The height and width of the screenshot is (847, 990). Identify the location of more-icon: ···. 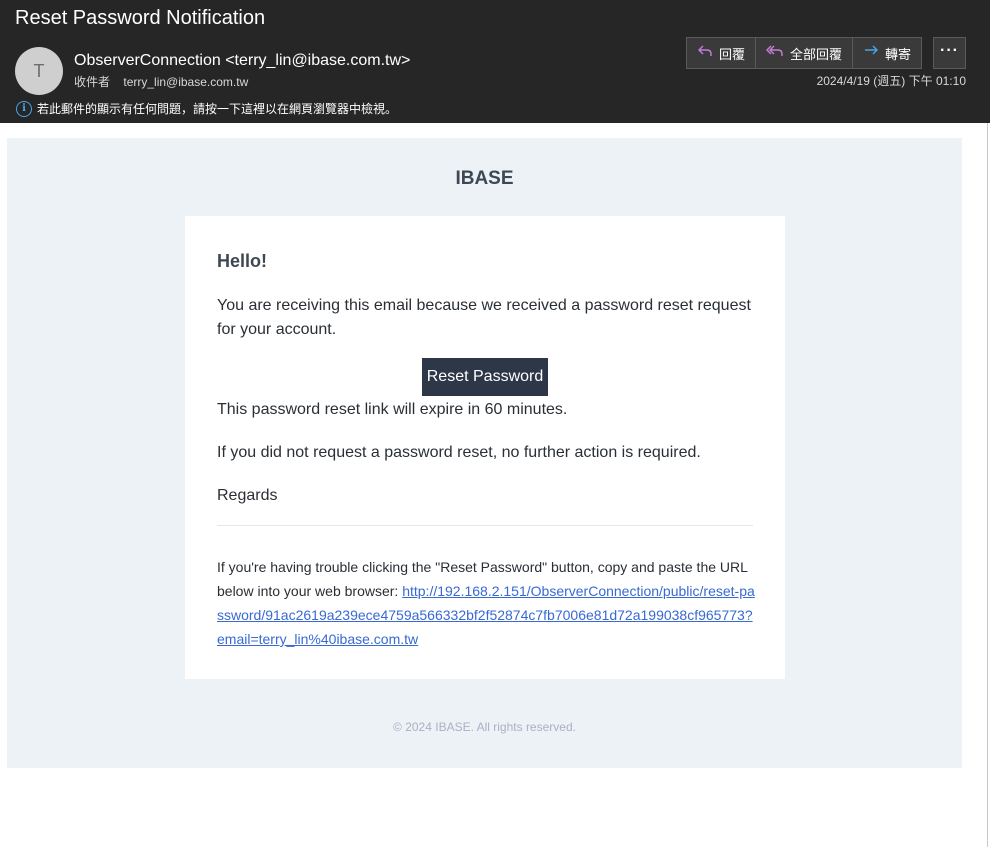
(949, 53).